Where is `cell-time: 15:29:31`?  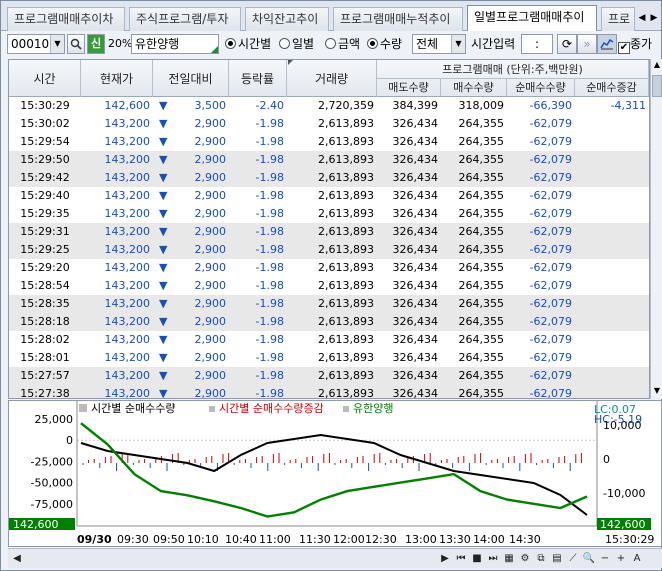
cell-time: 15:29:31 is located at coordinates (45, 231).